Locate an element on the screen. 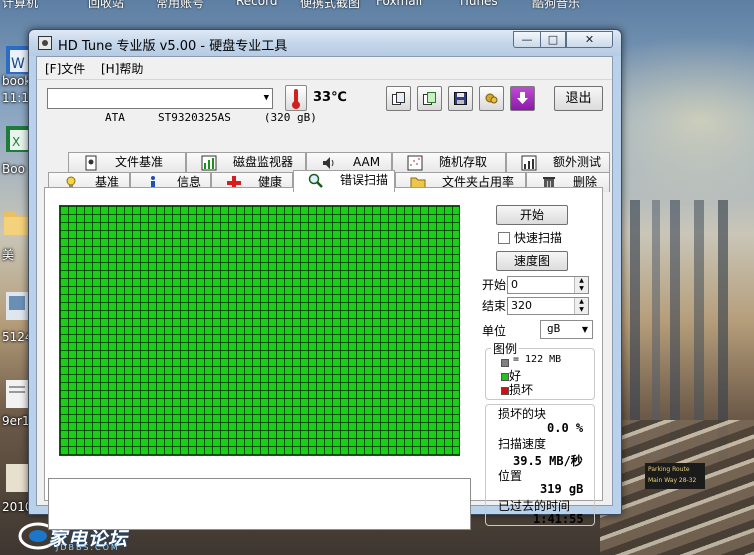 The image size is (754, 555). end-field-label: 结束 is located at coordinates (494, 306).